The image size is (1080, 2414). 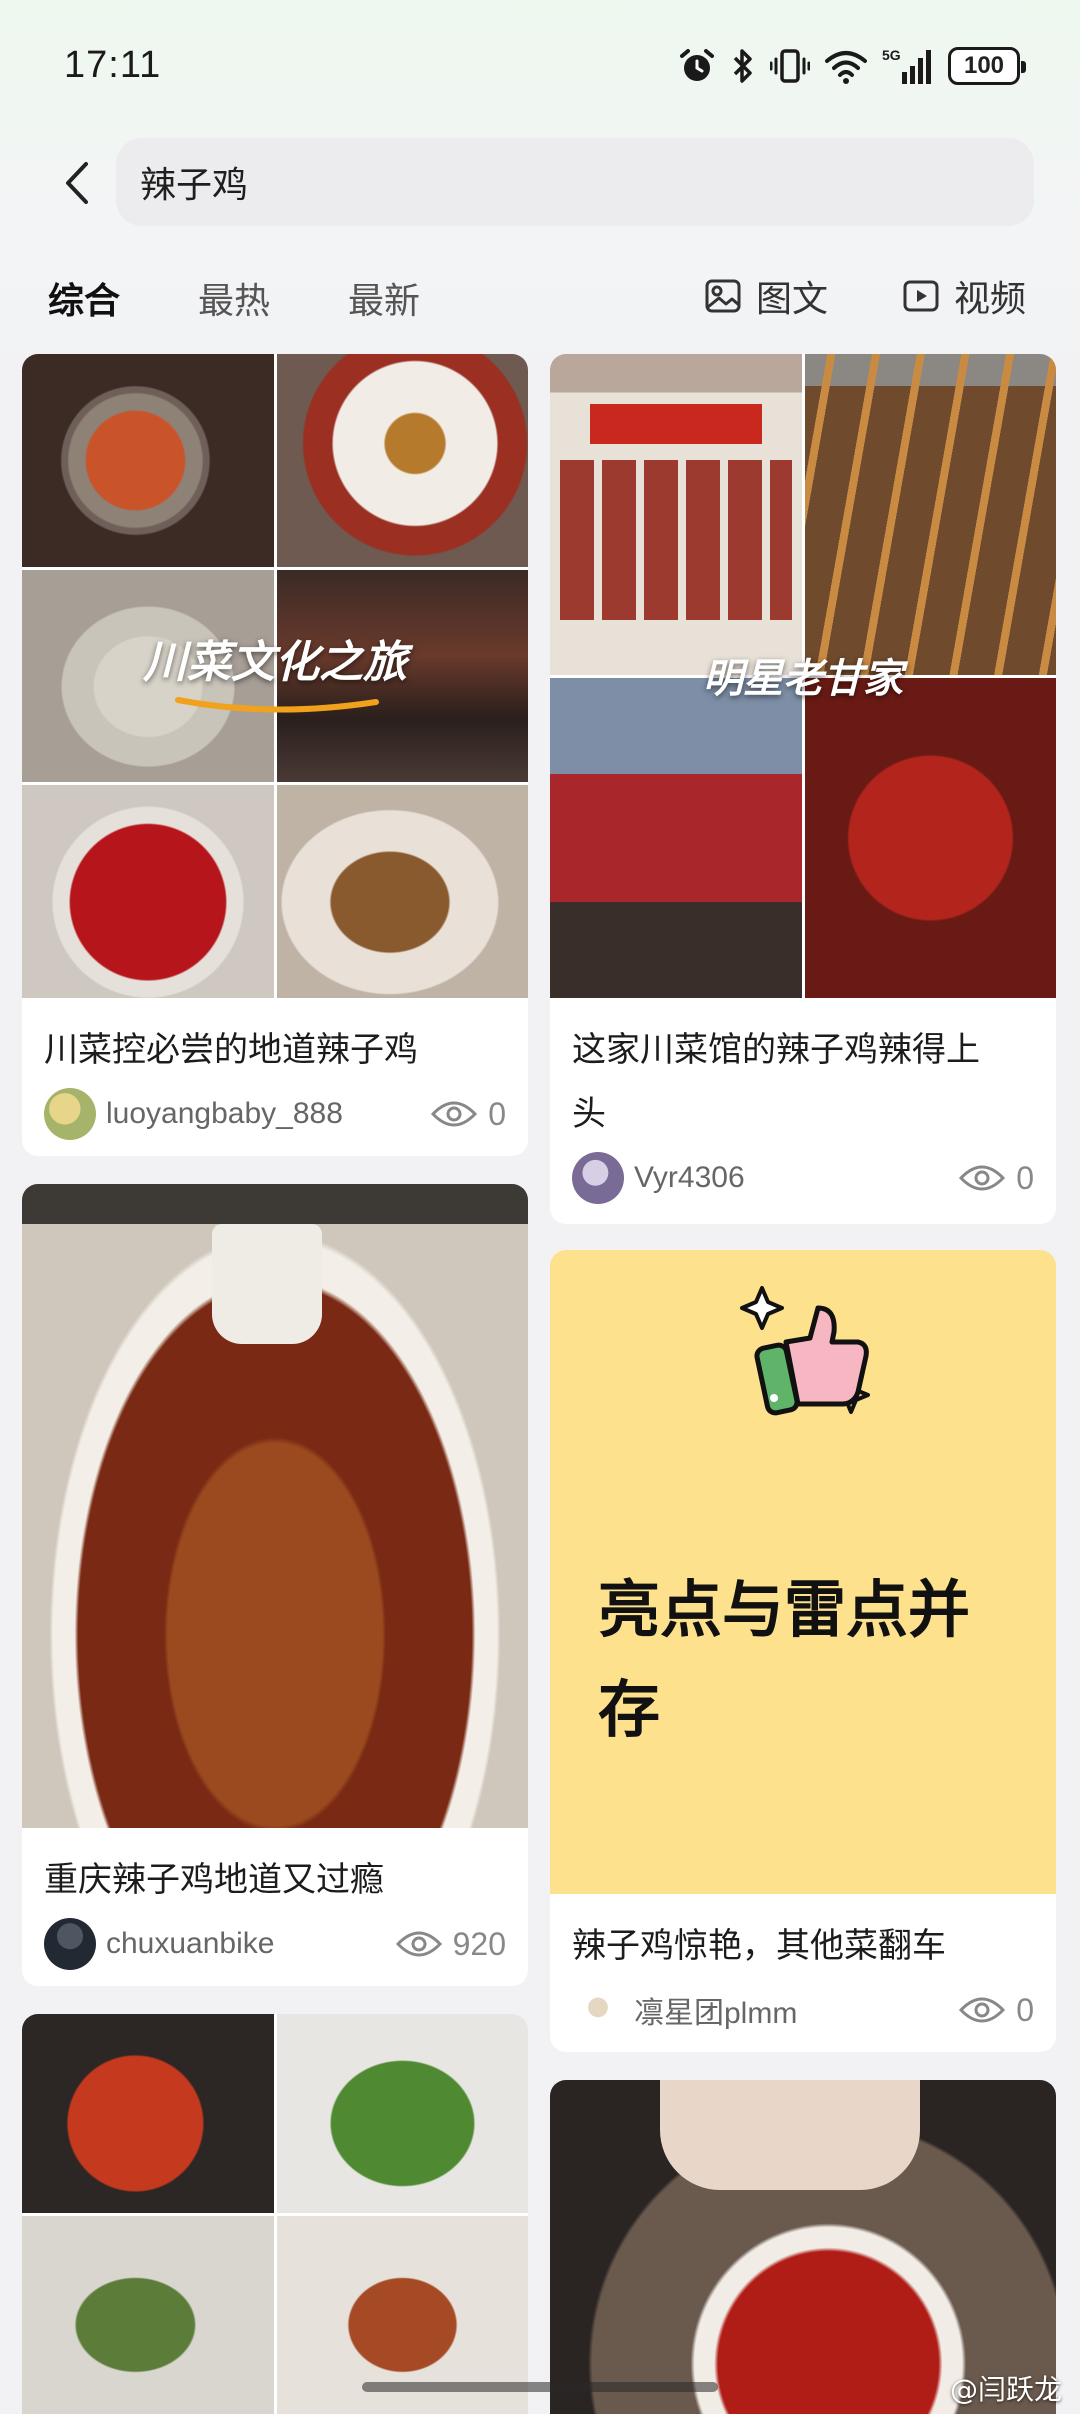 I want to click on card-image-collage: 川菜文化之旅, so click(x=275, y=676).